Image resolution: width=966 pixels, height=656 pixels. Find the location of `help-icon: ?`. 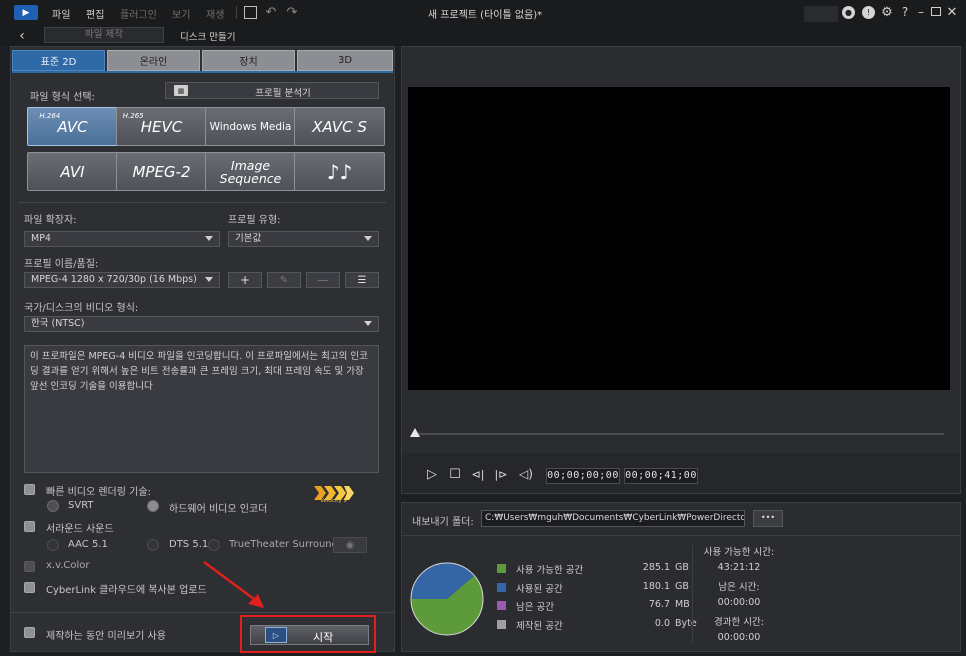

help-icon: ? is located at coordinates (905, 12).